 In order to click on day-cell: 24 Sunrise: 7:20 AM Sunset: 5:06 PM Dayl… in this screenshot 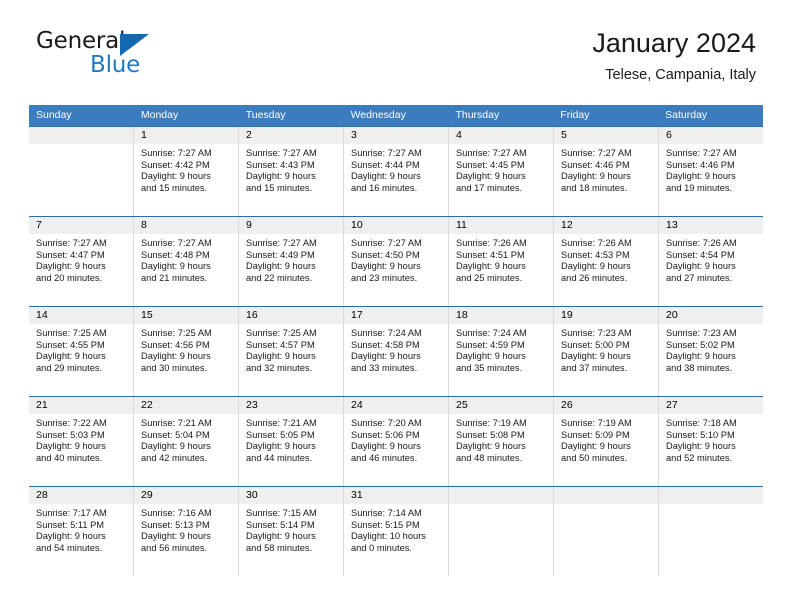, I will do `click(395, 441)`.